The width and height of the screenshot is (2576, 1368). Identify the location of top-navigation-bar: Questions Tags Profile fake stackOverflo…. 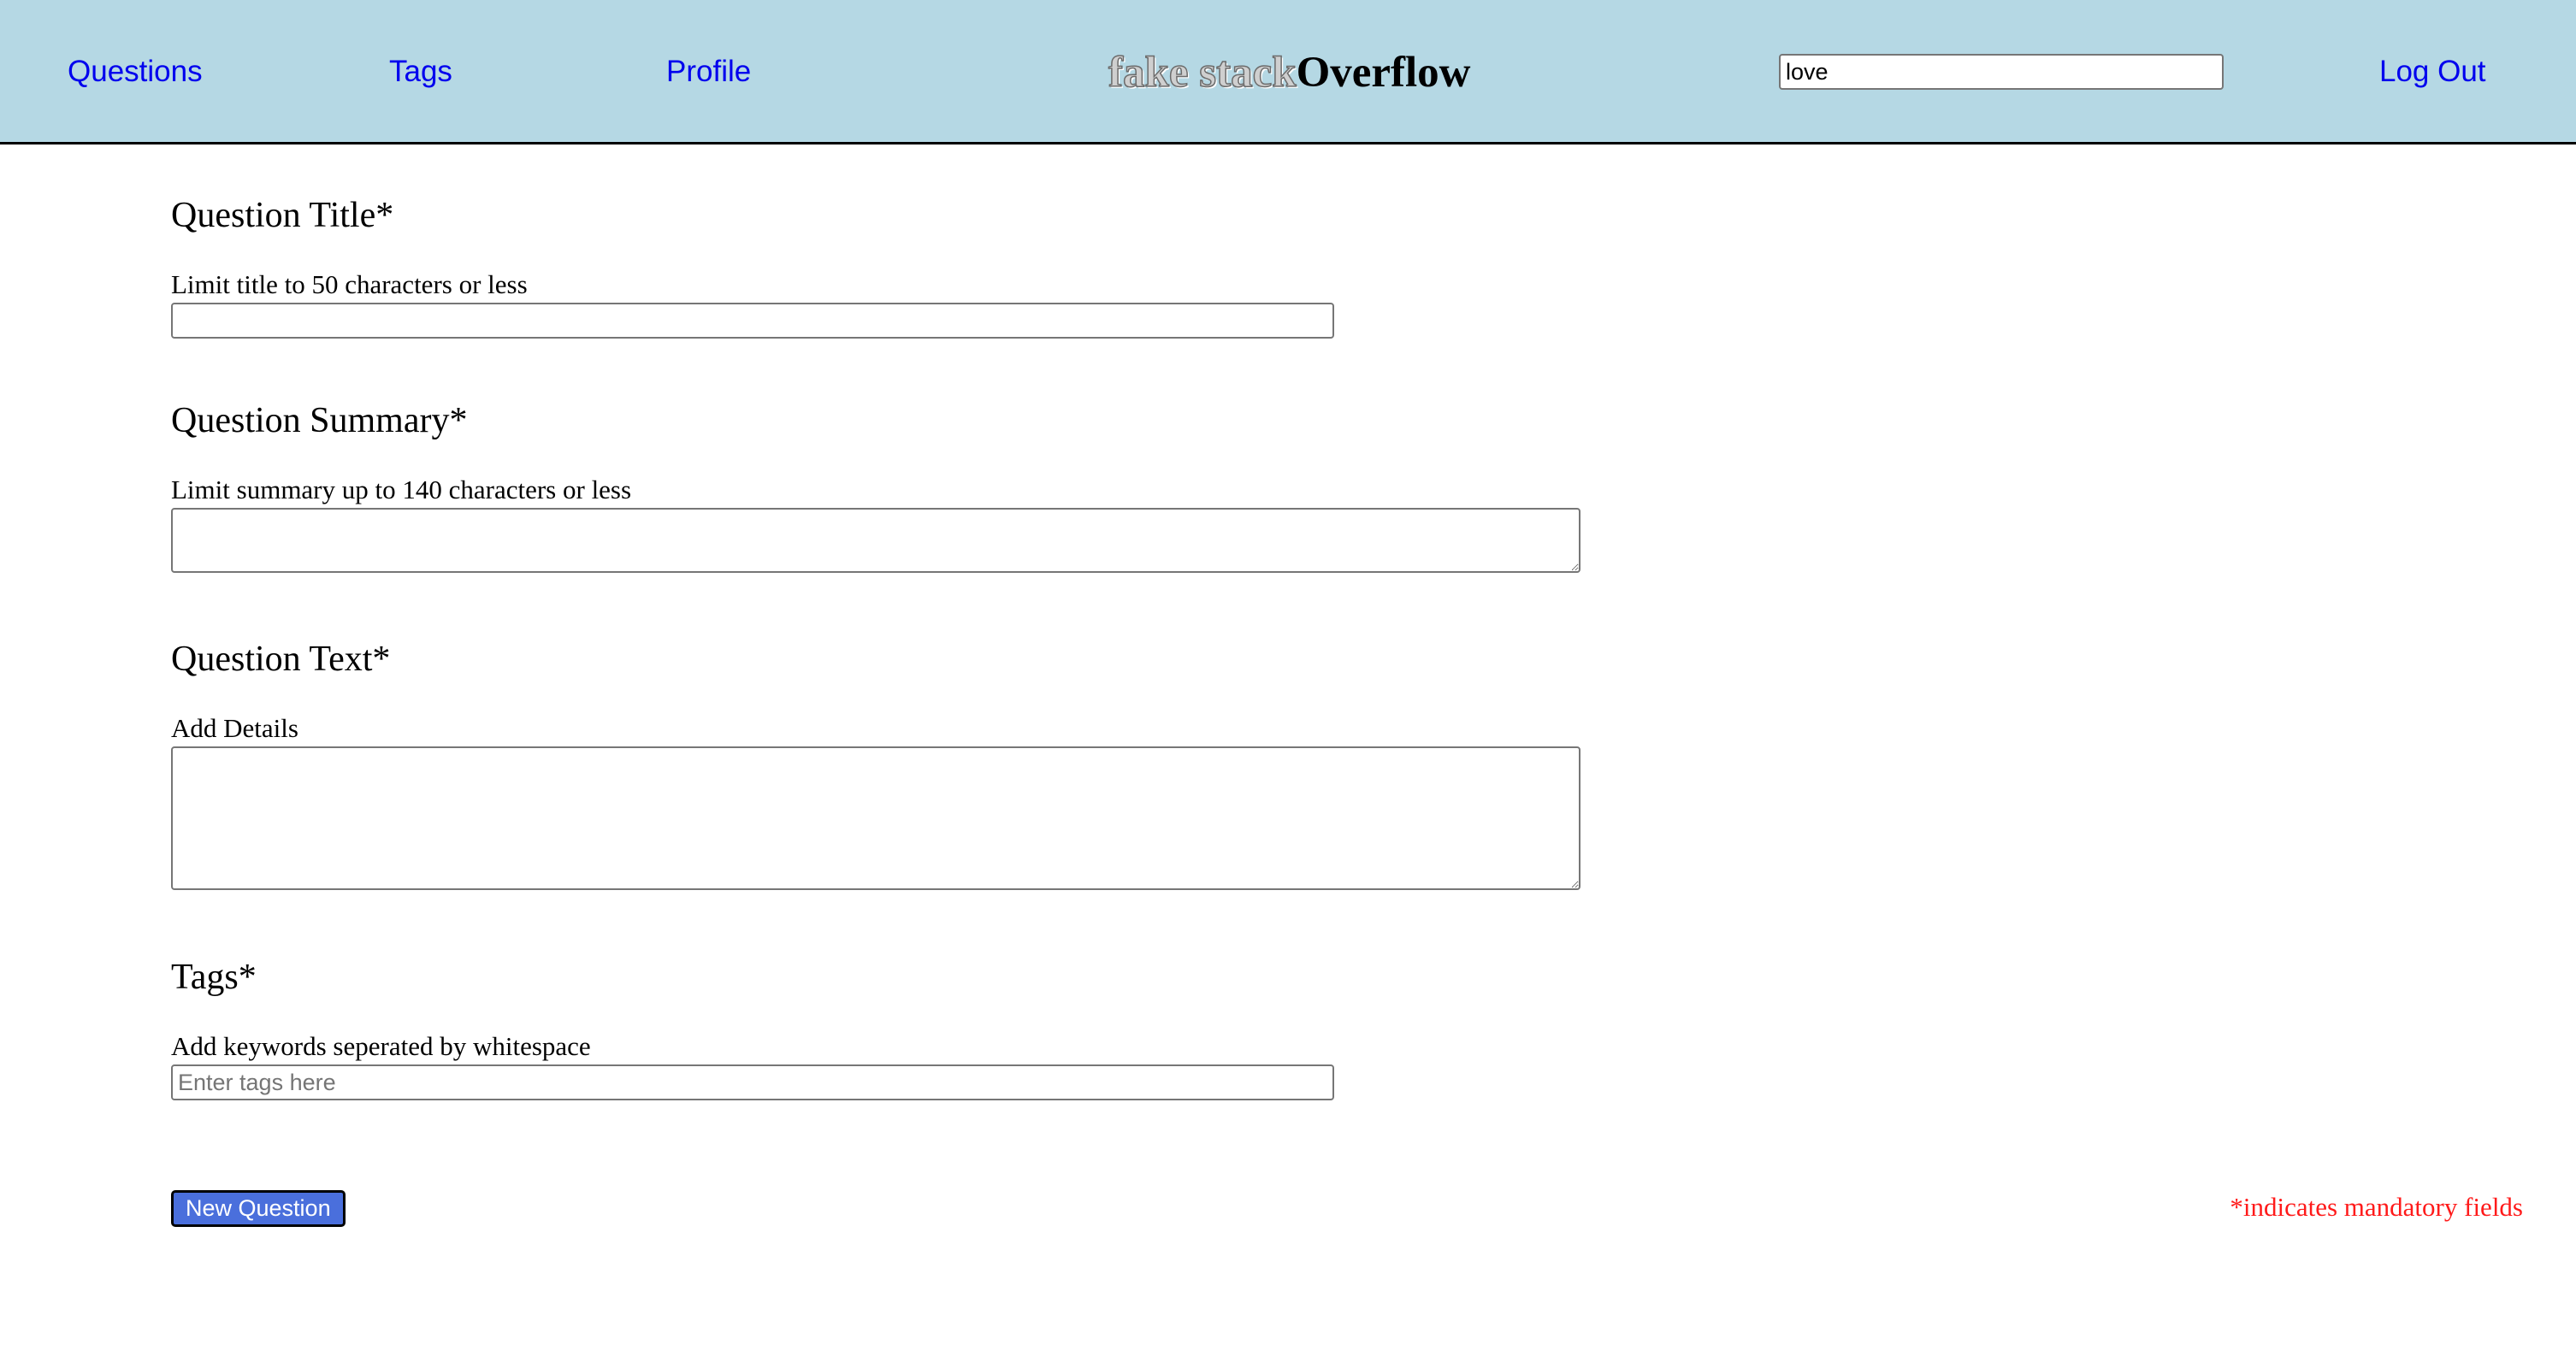
(1288, 72).